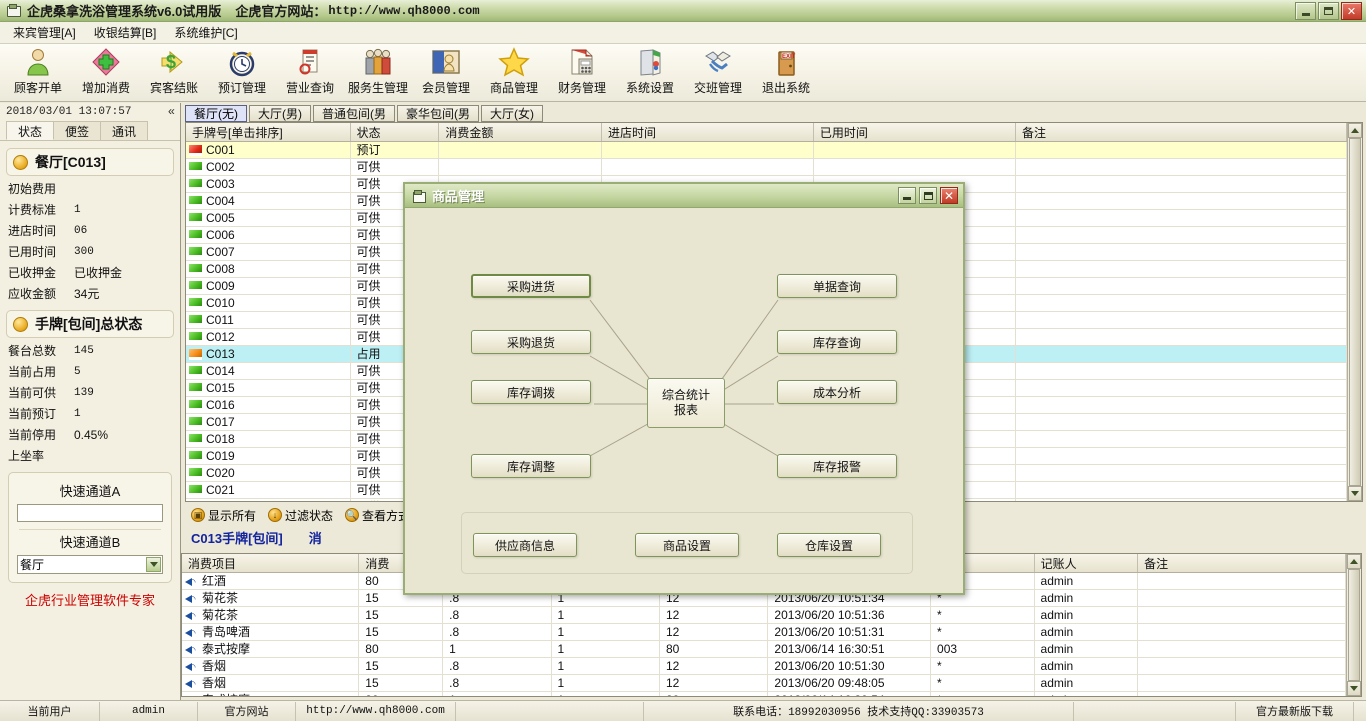  I want to click on minimize-button, so click(1305, 11).